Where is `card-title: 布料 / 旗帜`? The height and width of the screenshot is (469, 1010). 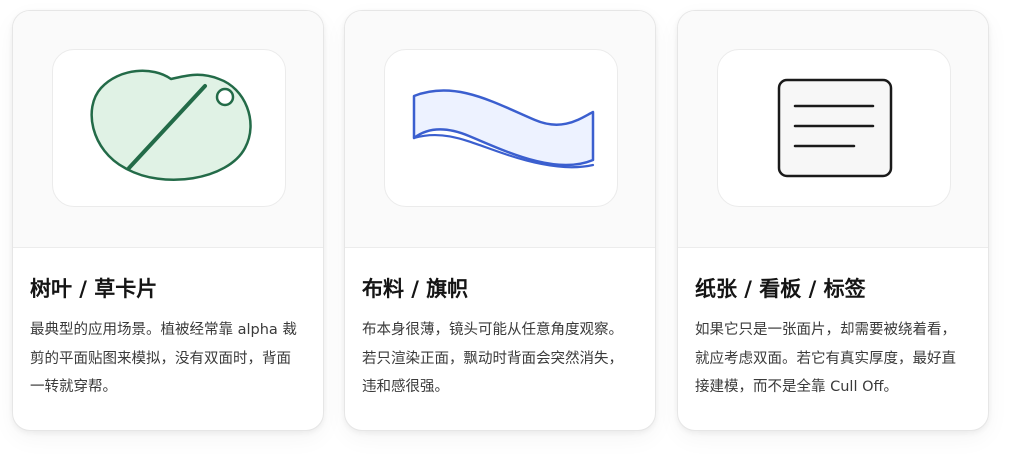
card-title: 布料 / 旗帜 is located at coordinates (415, 289).